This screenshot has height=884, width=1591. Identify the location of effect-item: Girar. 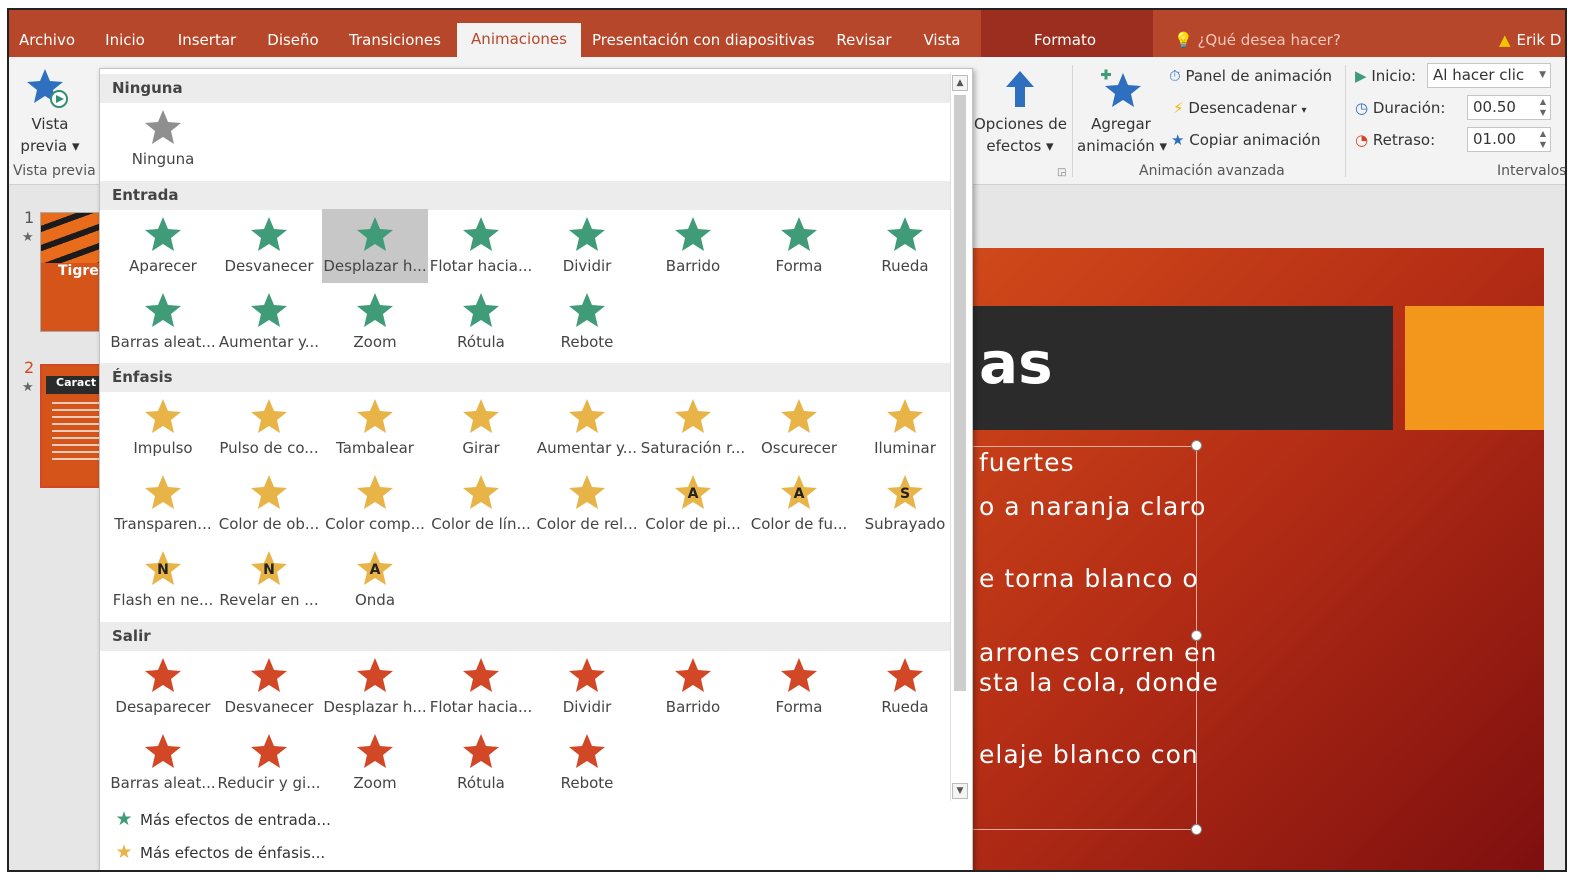
(481, 428).